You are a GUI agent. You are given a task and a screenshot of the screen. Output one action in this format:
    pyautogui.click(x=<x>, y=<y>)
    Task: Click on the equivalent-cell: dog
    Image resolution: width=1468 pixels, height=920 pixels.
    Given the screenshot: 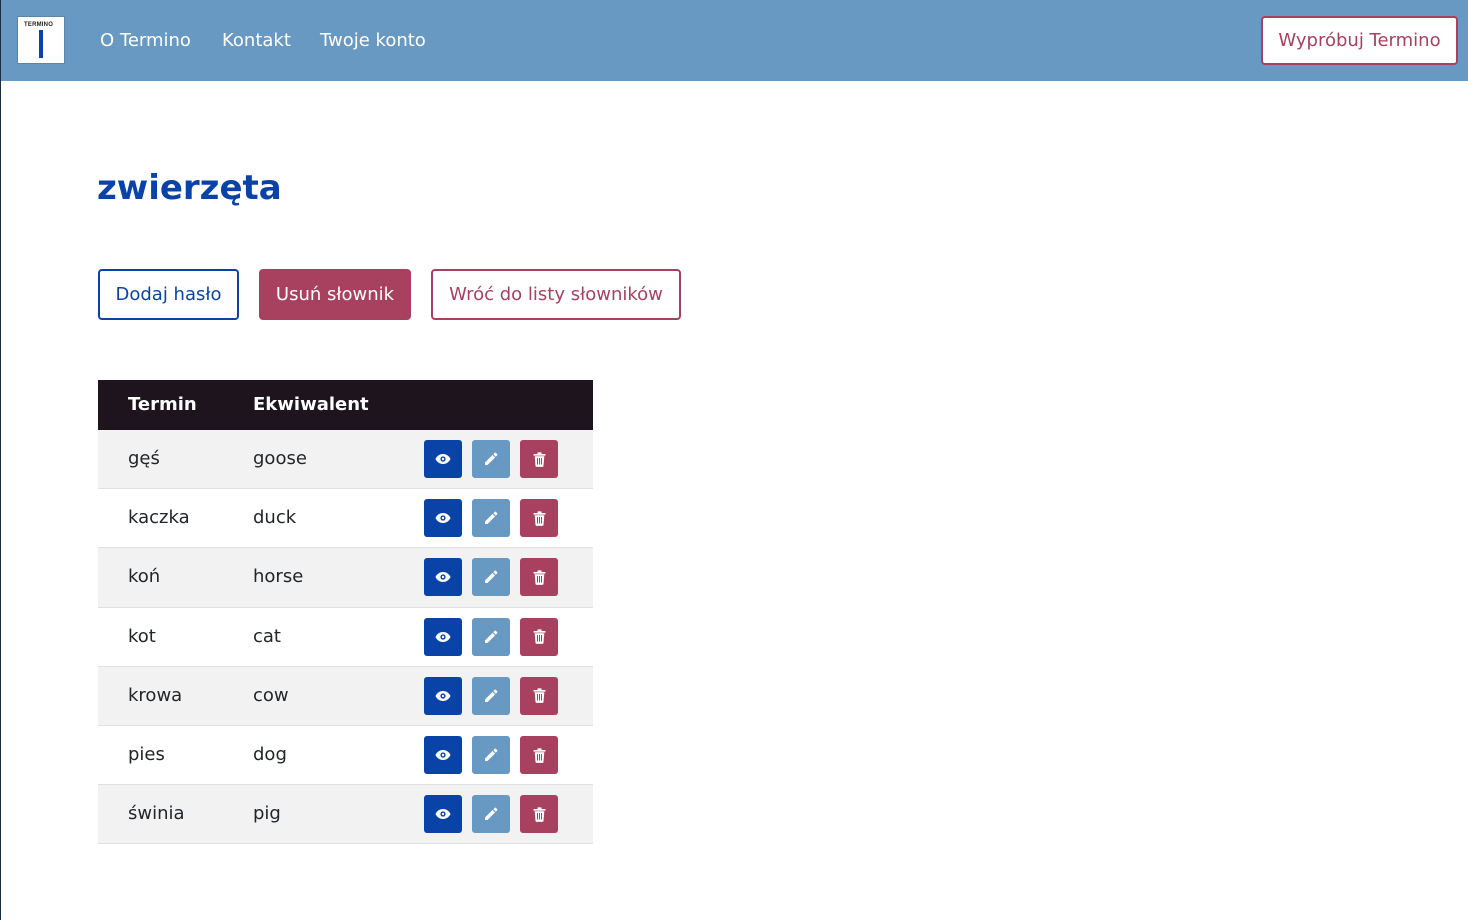 What is the action you would take?
    pyautogui.click(x=270, y=755)
    